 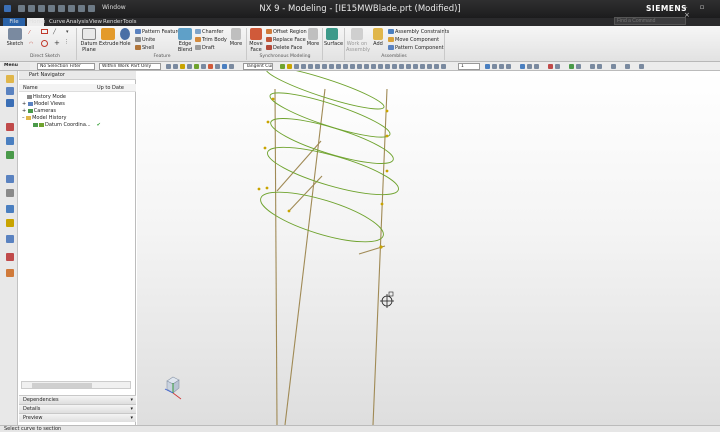 What do you see at coordinates (345, 66) in the screenshot?
I see `bounded-grid-icon` at bounding box center [345, 66].